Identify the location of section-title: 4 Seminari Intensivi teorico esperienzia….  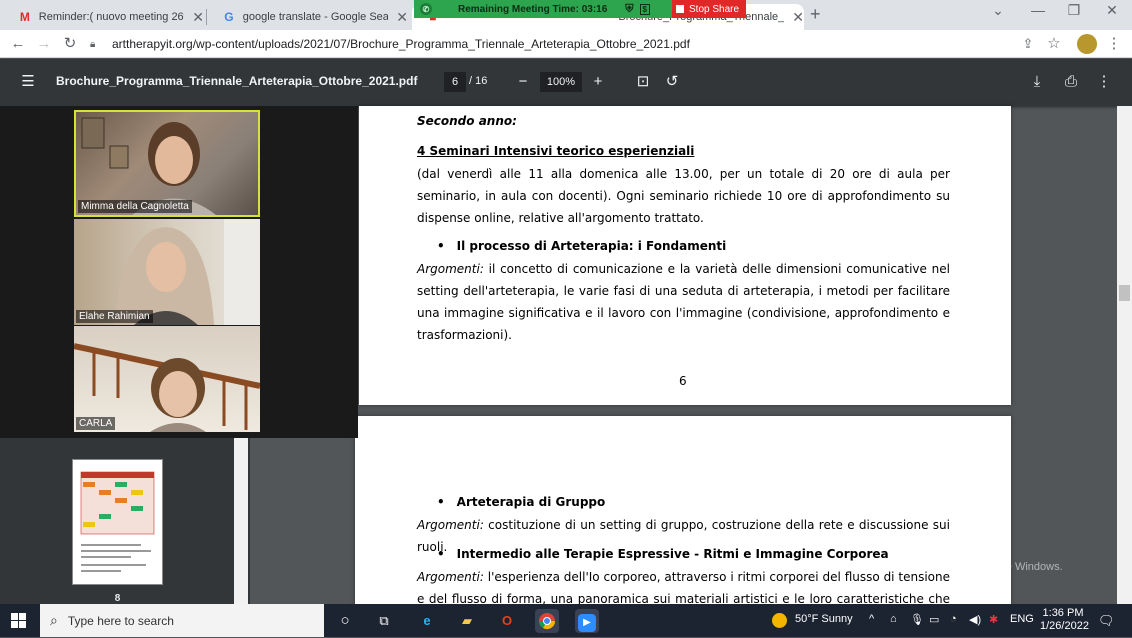
(556, 151).